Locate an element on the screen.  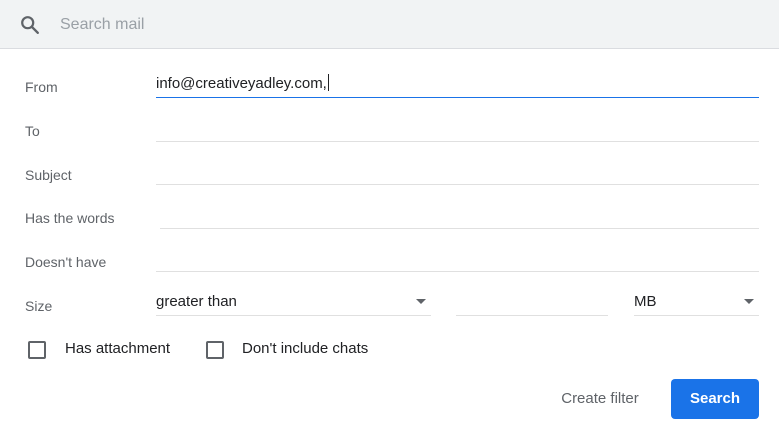
has-attachment-label: Has attachment is located at coordinates (117, 349).